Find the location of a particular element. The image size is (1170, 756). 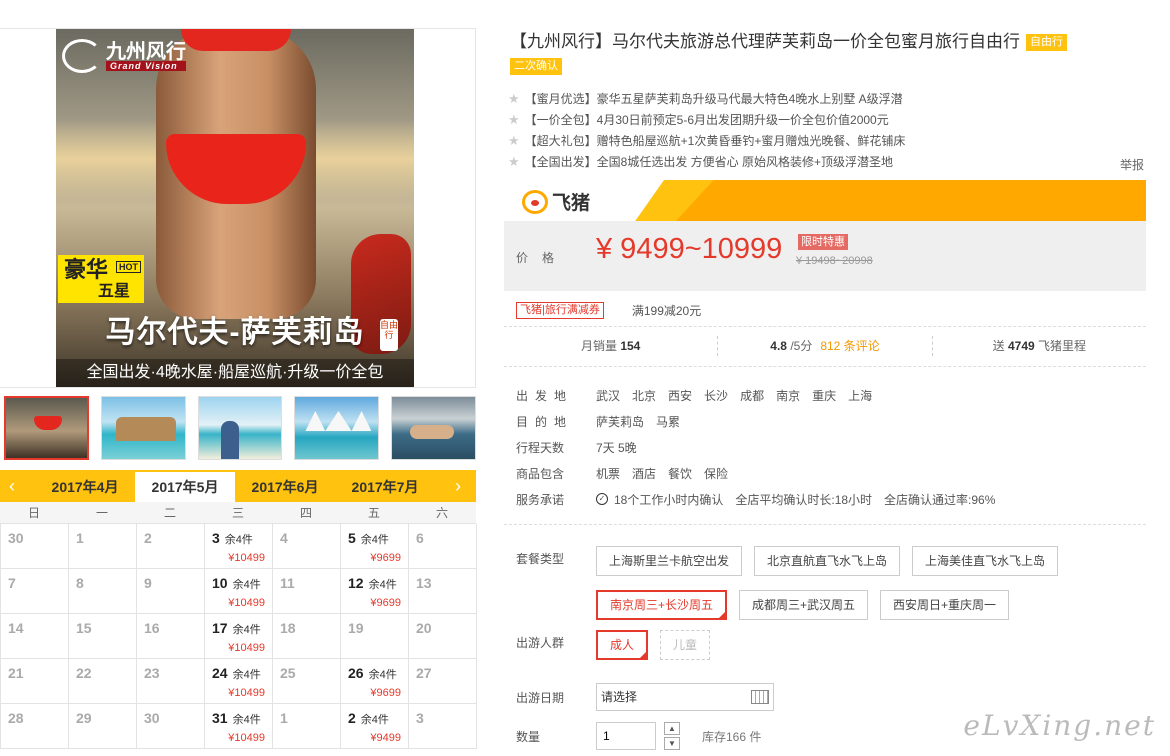

calendar-day-cell: 7 is located at coordinates (35, 591).